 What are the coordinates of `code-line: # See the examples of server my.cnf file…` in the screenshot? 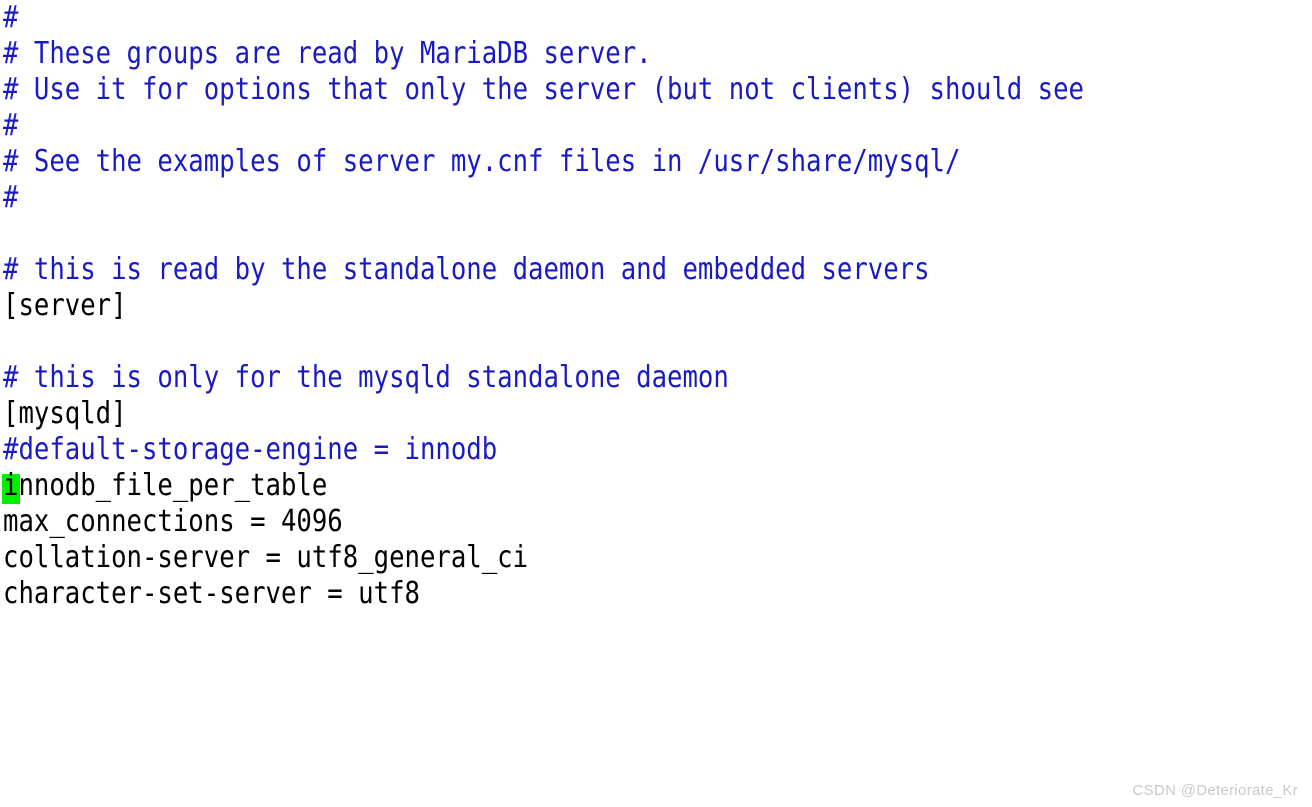 It's located at (561, 162).